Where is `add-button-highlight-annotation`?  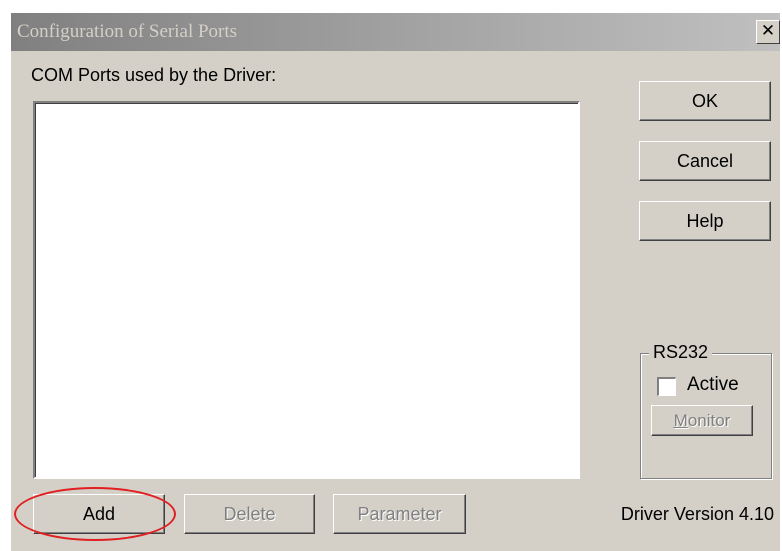
add-button-highlight-annotation is located at coordinates (95, 514).